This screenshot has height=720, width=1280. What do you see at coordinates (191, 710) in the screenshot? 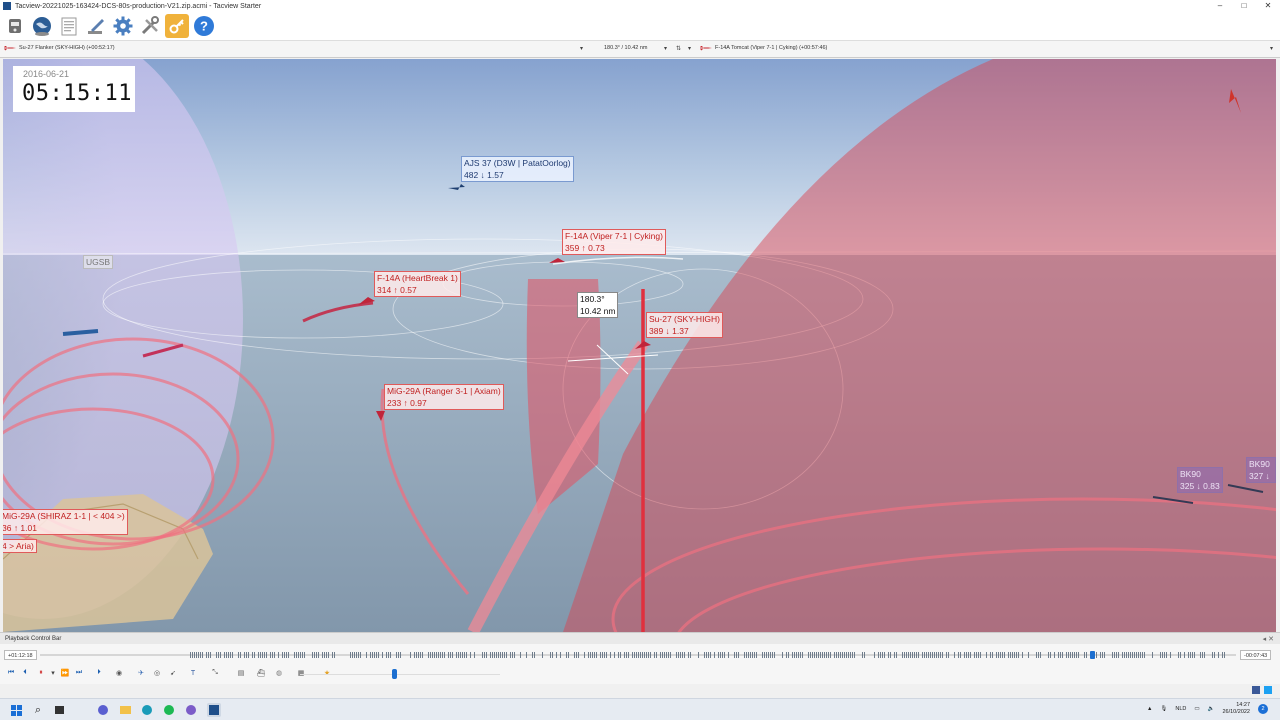
I see `discord-icon` at bounding box center [191, 710].